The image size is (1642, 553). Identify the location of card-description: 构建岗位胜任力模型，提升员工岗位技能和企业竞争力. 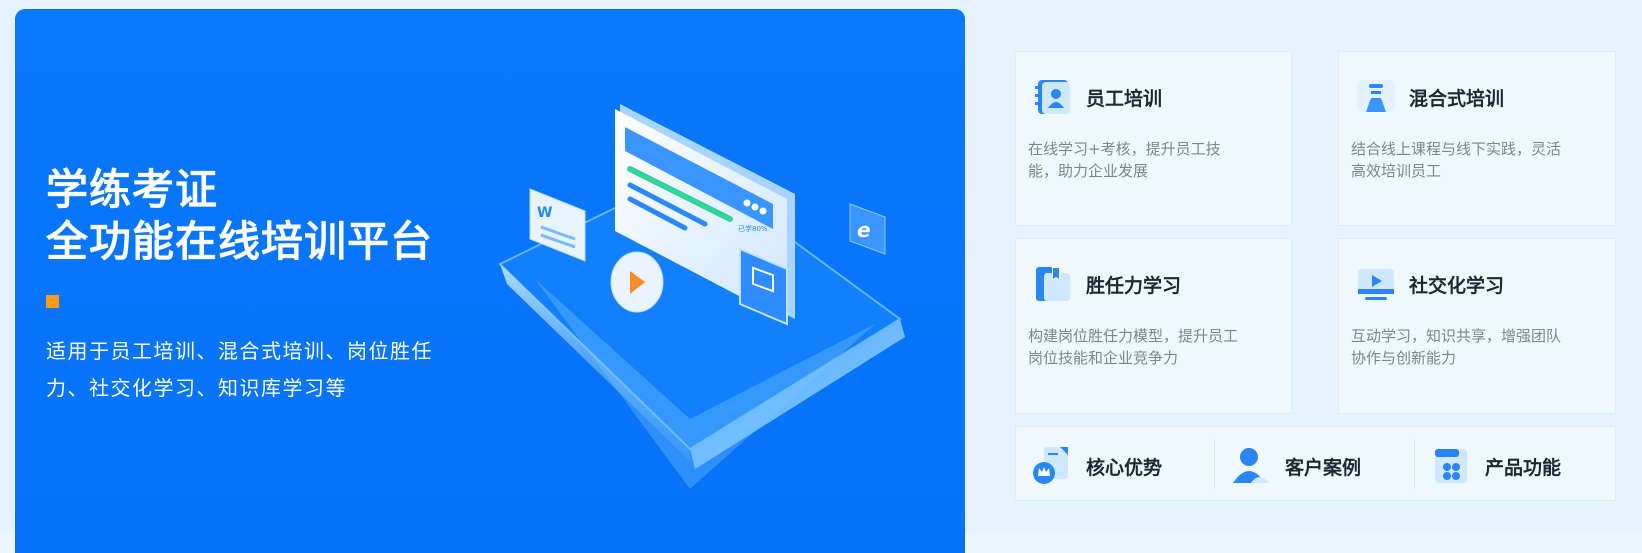
(1133, 347).